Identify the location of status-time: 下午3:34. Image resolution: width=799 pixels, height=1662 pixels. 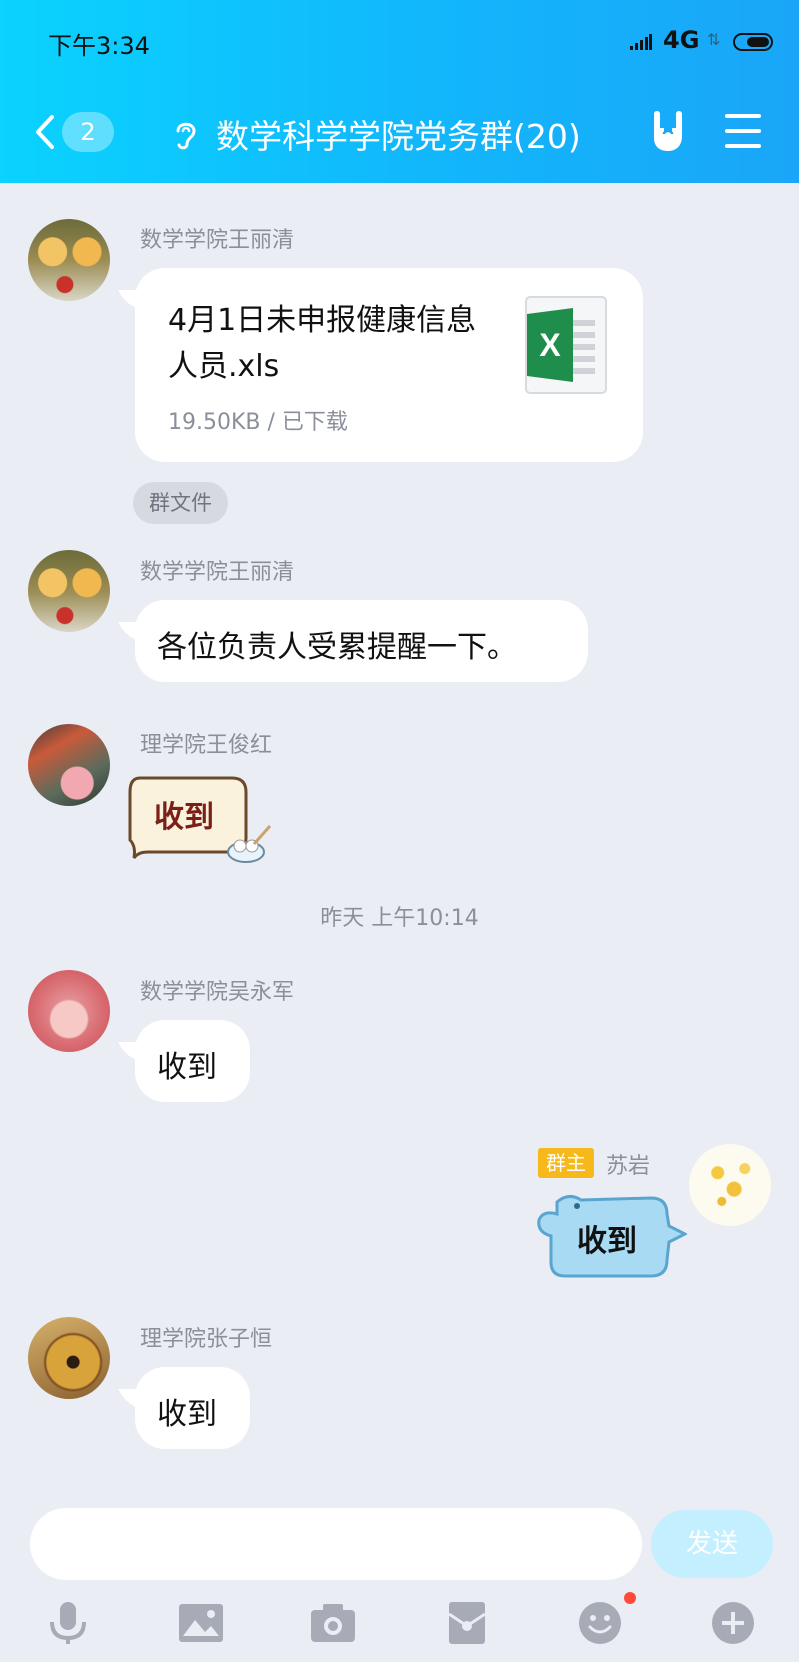
(99, 46).